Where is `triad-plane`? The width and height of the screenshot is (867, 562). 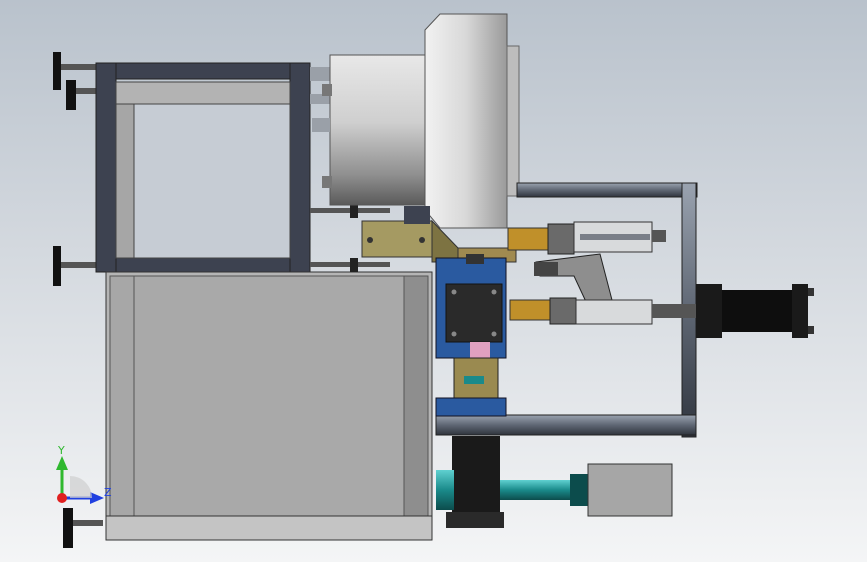 triad-plane is located at coordinates (81, 487).